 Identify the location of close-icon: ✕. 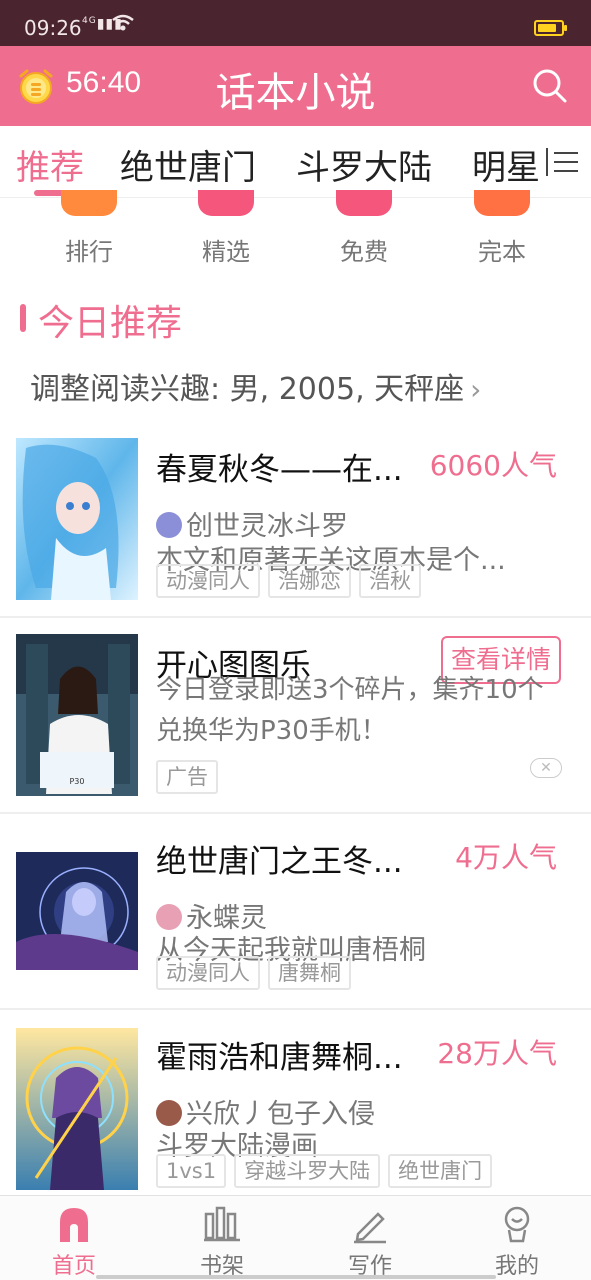
(546, 768).